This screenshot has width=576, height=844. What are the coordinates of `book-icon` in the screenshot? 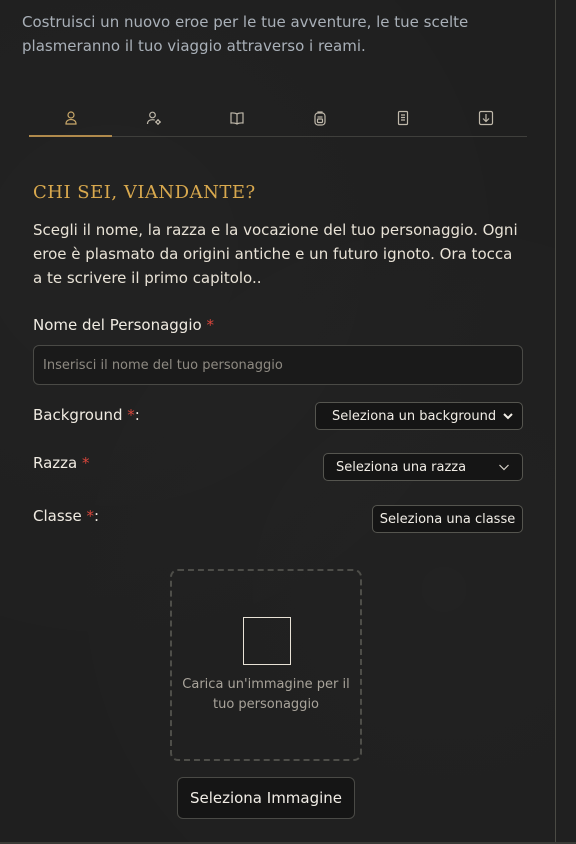 It's located at (236, 118).